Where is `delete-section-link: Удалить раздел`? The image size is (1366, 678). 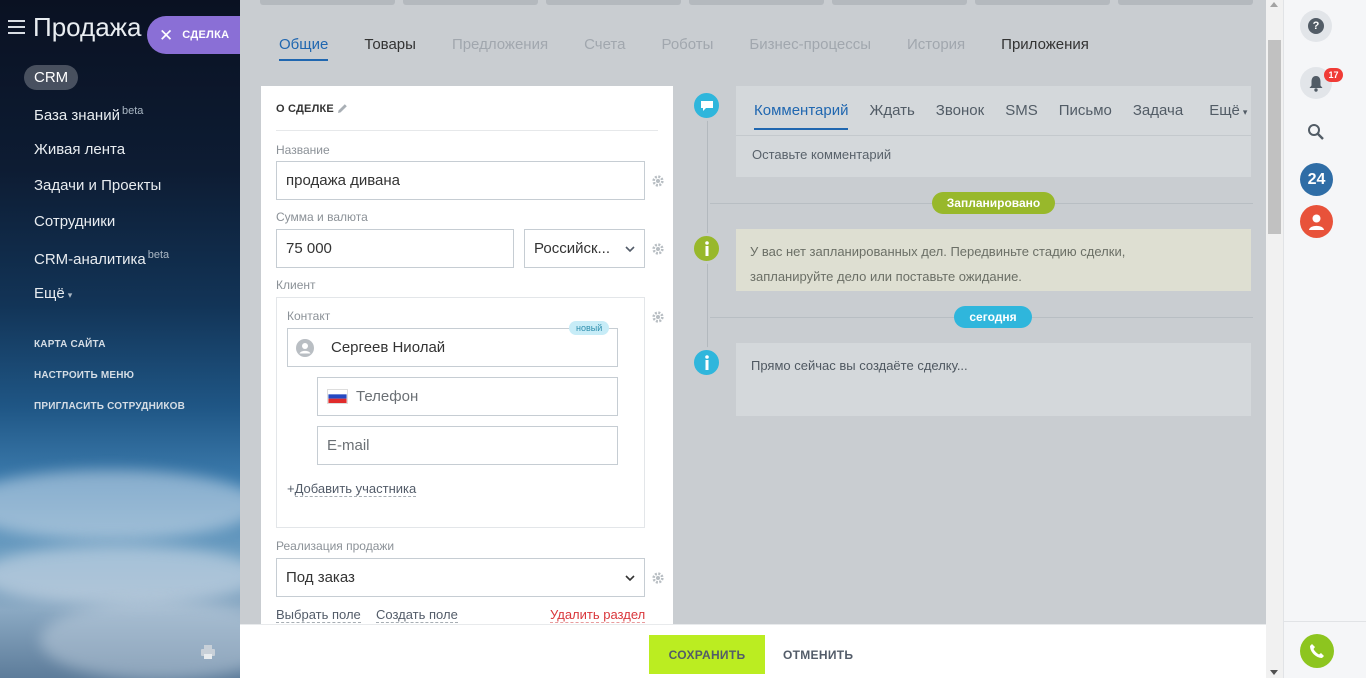 delete-section-link: Удалить раздел is located at coordinates (598, 615).